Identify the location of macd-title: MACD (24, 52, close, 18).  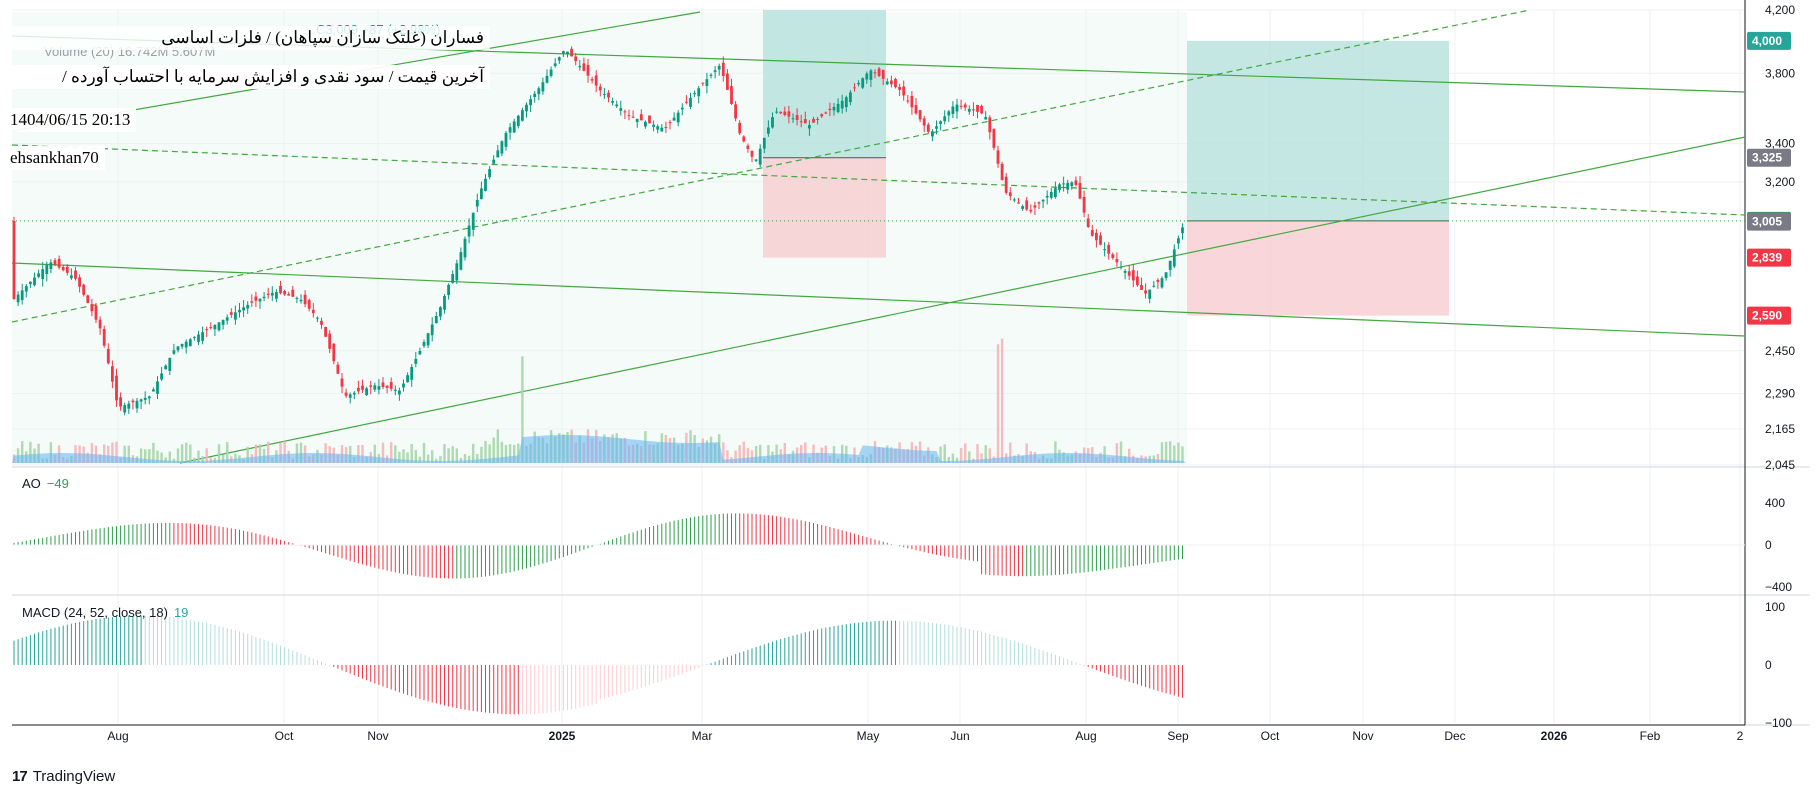
(95, 612).